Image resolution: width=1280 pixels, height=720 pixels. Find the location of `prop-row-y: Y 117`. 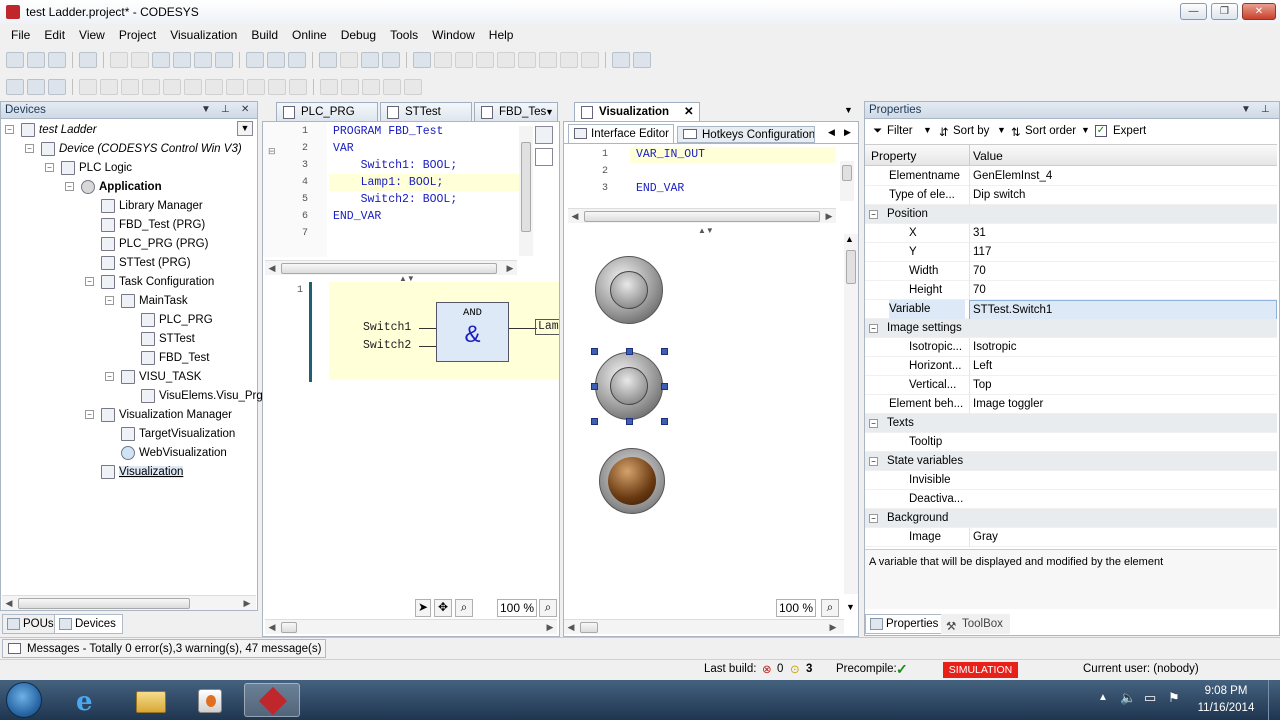

prop-row-y: Y 117 is located at coordinates (1071, 252).